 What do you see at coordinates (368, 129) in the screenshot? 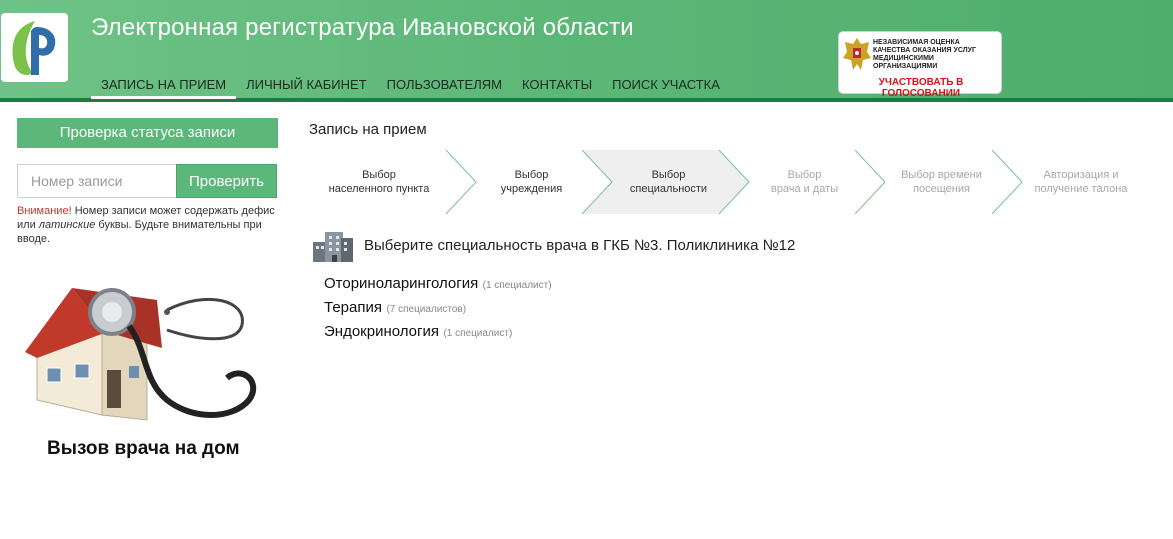
I see `page-title: Запись на прием` at bounding box center [368, 129].